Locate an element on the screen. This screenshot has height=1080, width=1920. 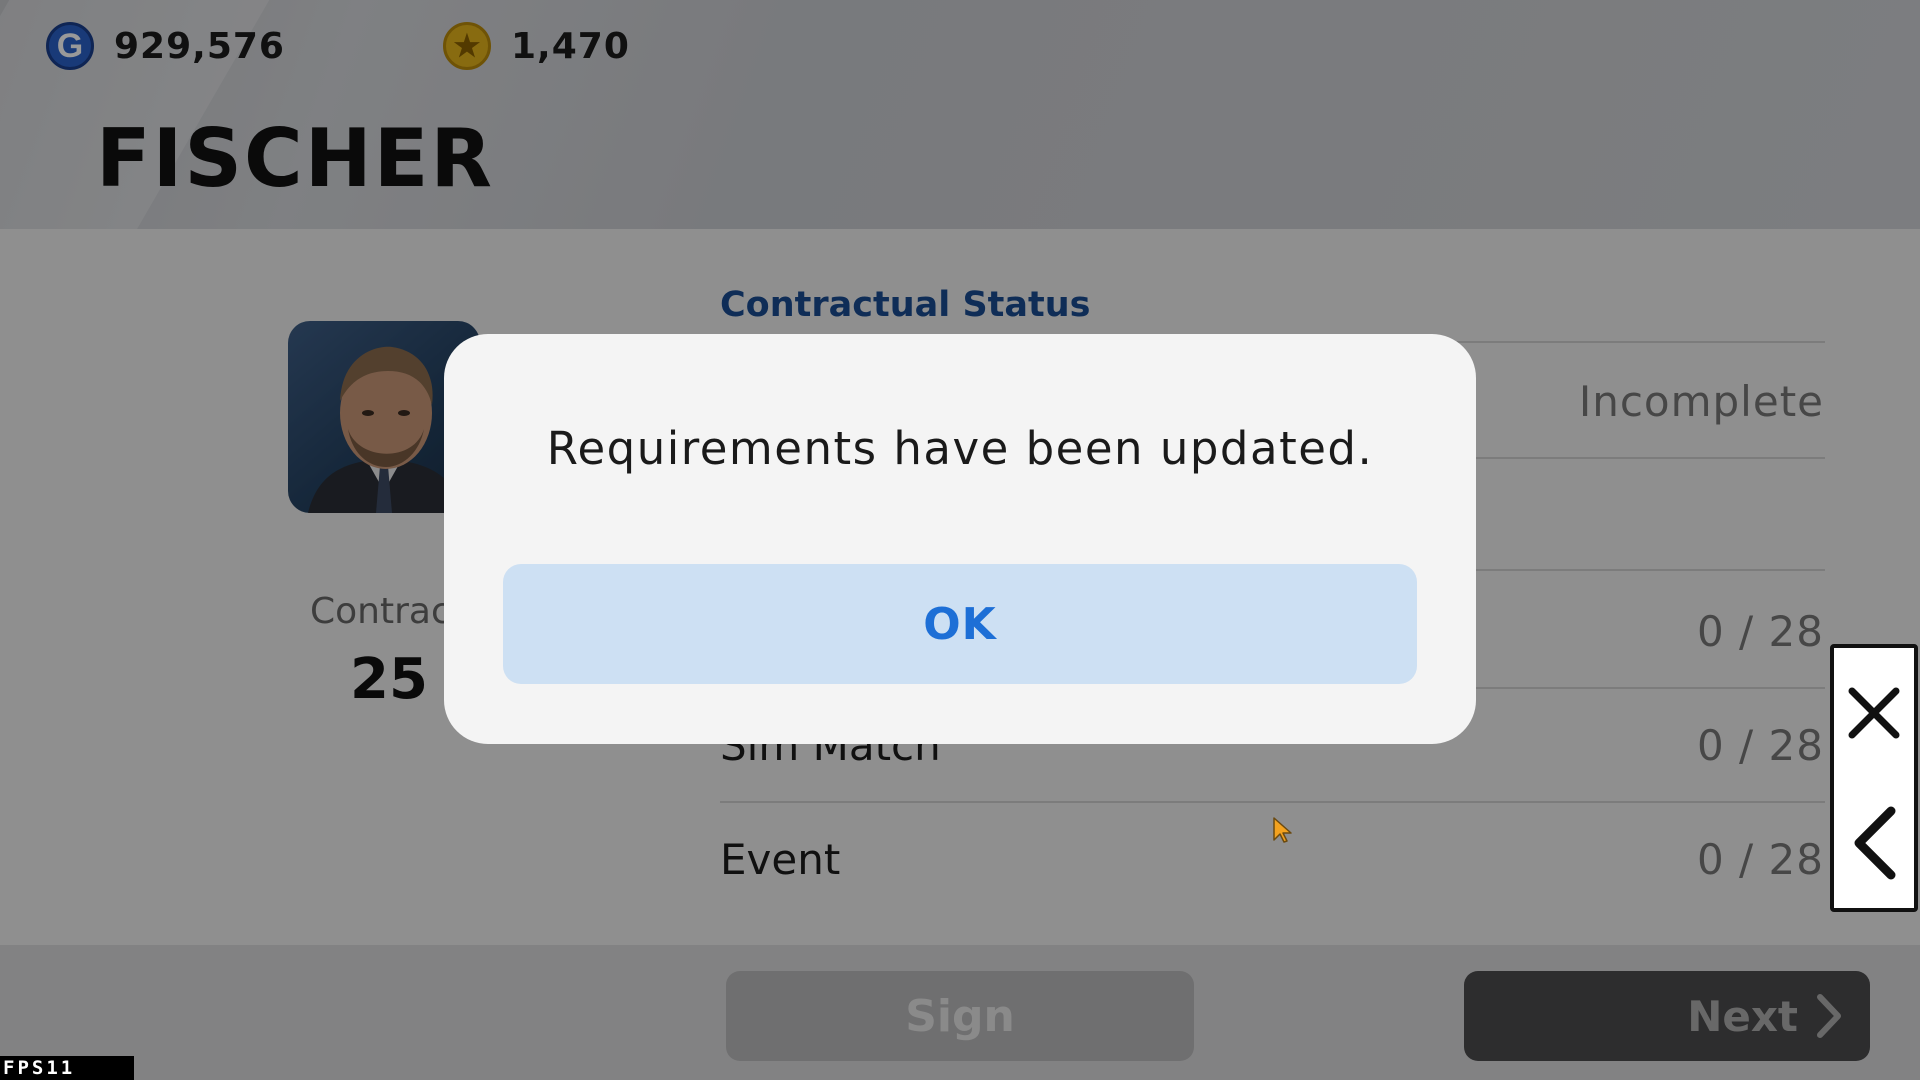
ok-button: OK is located at coordinates (960, 624).